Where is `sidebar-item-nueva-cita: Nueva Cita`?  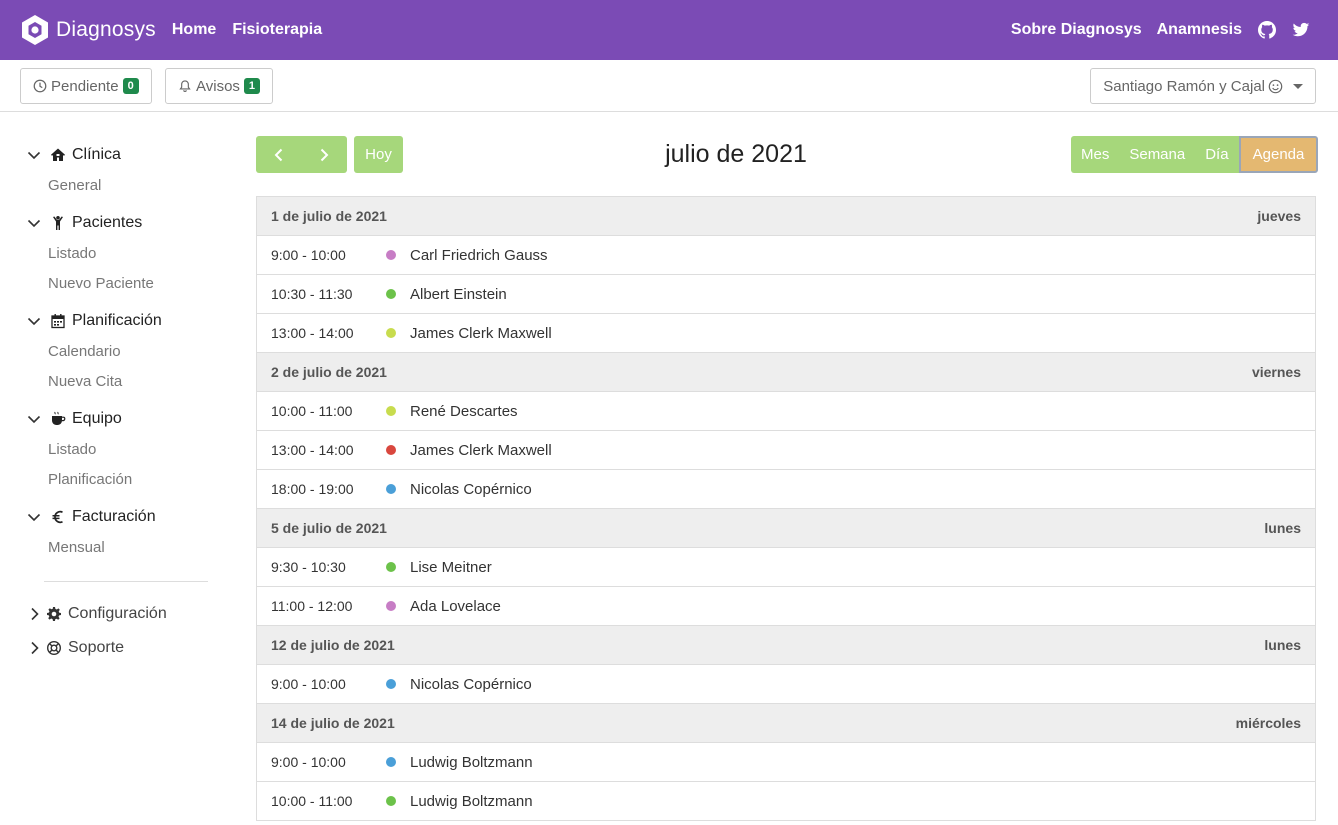
sidebar-item-nueva-cita: Nueva Cita is located at coordinates (85, 381).